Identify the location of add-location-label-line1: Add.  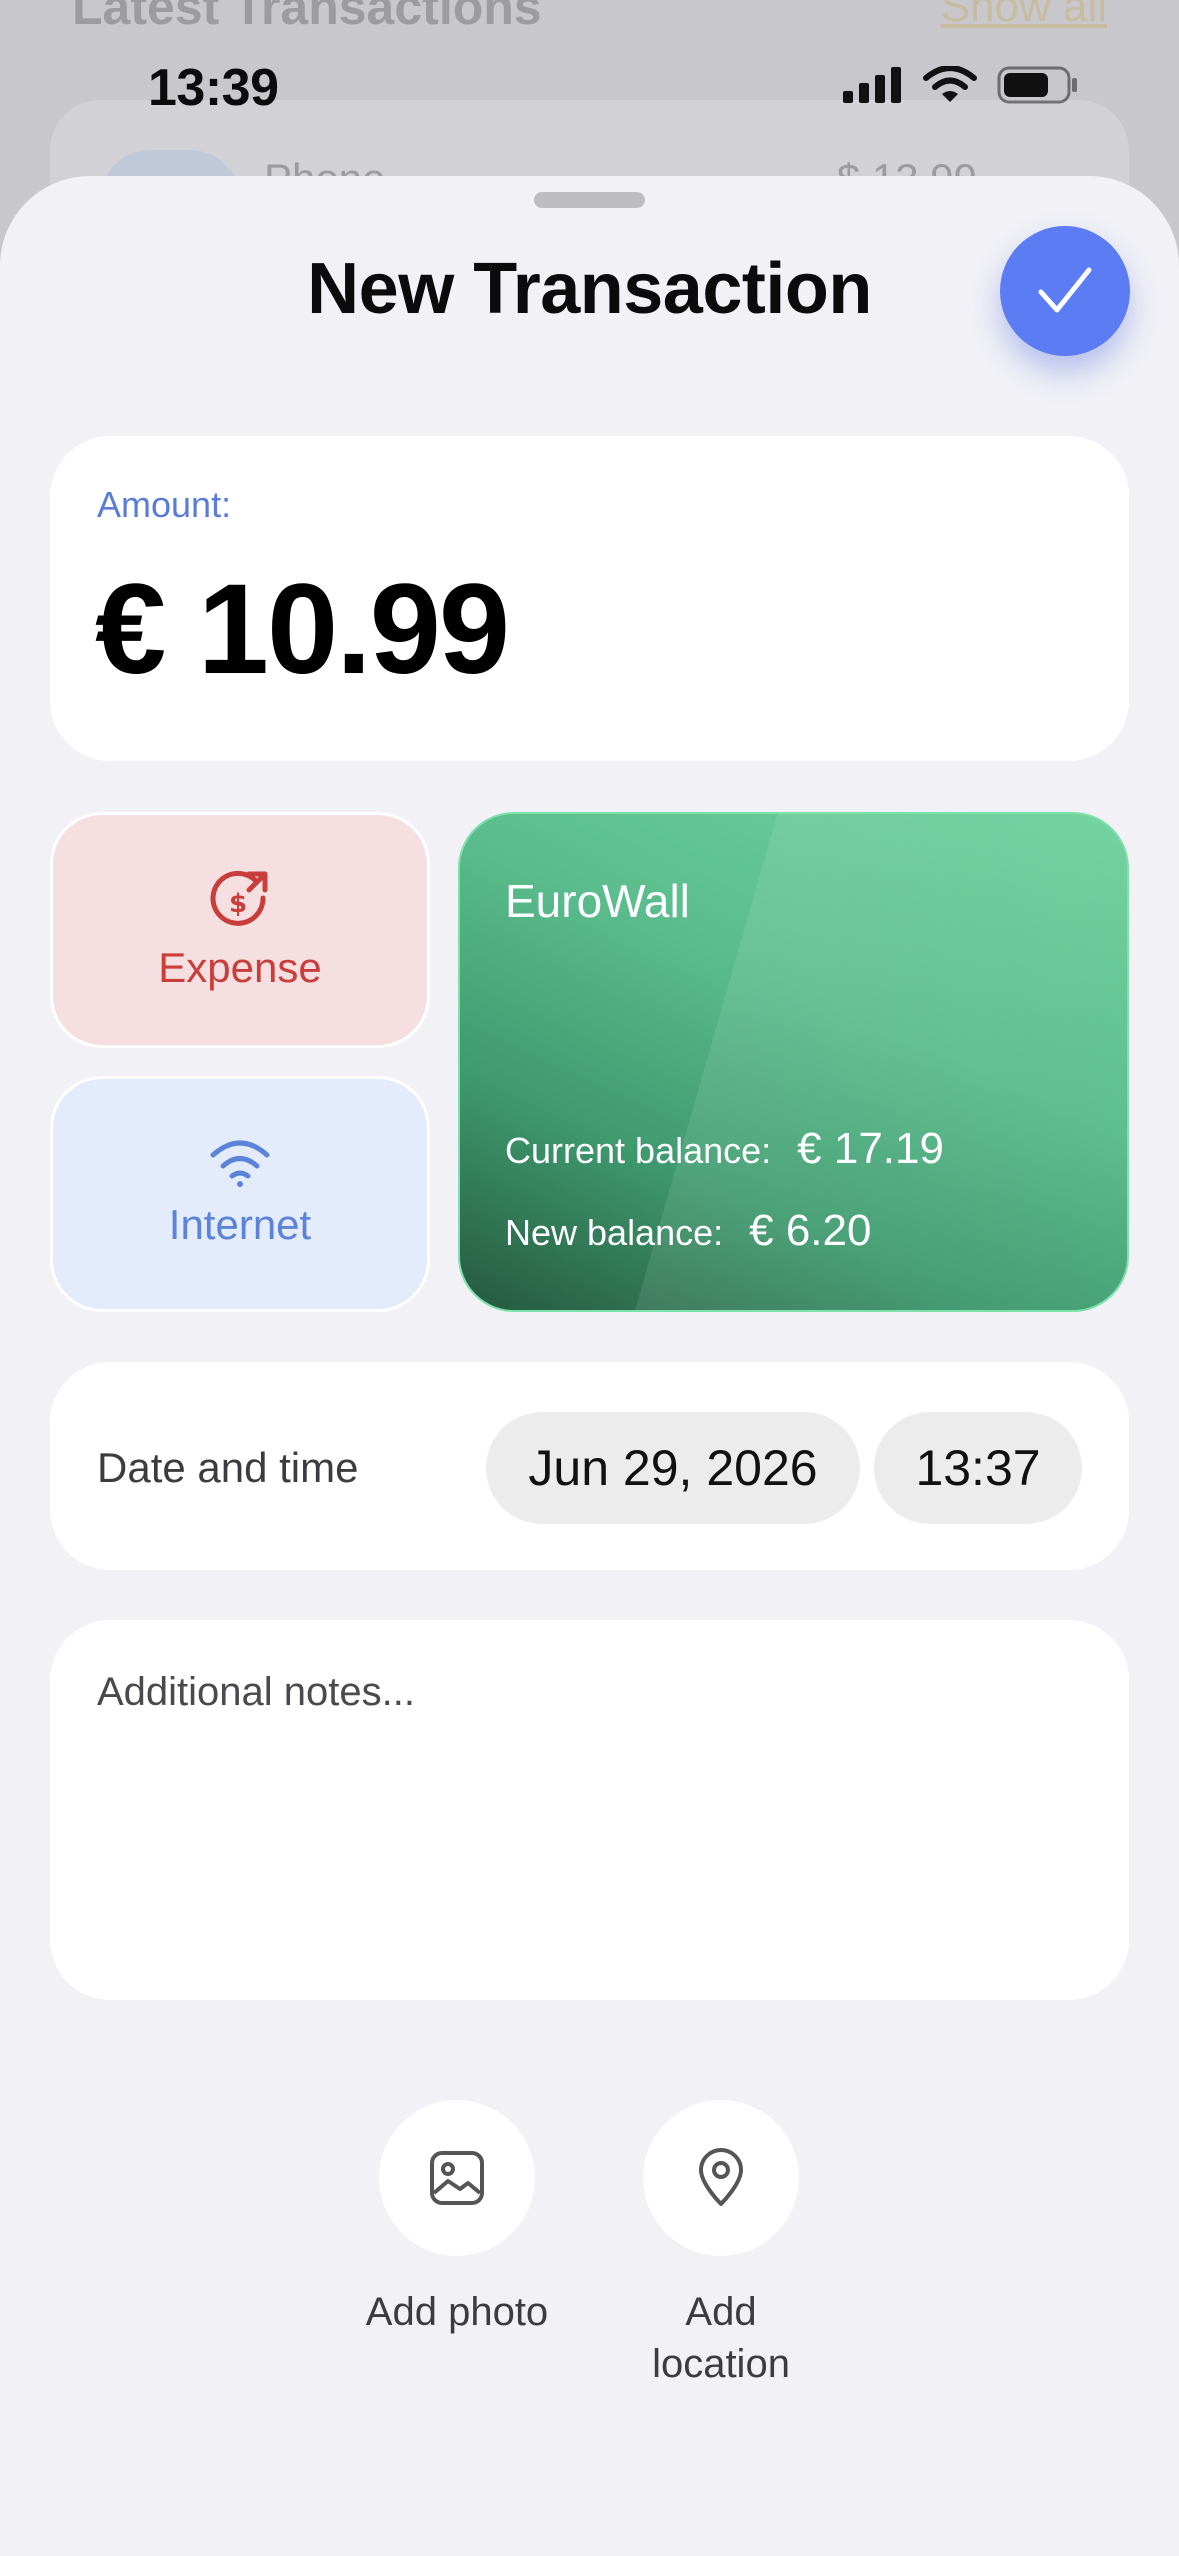
(721, 2312).